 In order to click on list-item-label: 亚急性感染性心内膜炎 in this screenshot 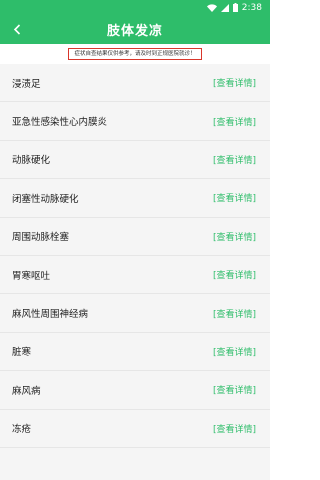, I will do `click(60, 123)`.